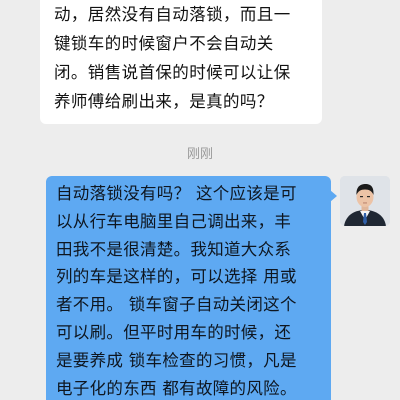 The image size is (400, 400). I want to click on sender-avatar, so click(365, 201).